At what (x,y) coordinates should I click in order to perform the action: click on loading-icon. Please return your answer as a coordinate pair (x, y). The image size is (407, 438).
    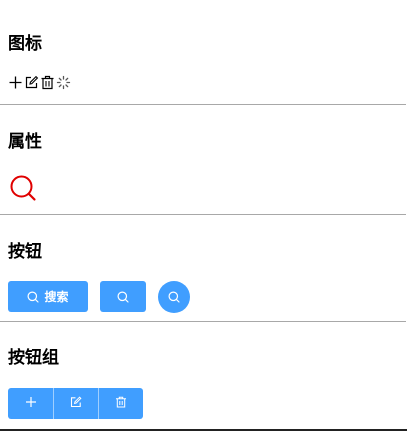
    Looking at the image, I should click on (63, 82).